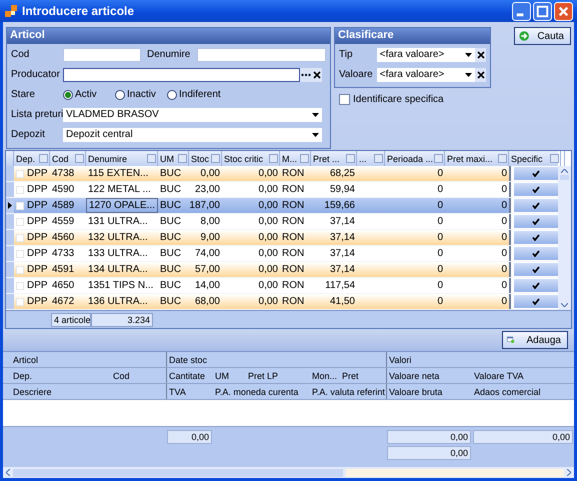  I want to click on warehouse-dropdown: Depozit central, so click(192, 135).